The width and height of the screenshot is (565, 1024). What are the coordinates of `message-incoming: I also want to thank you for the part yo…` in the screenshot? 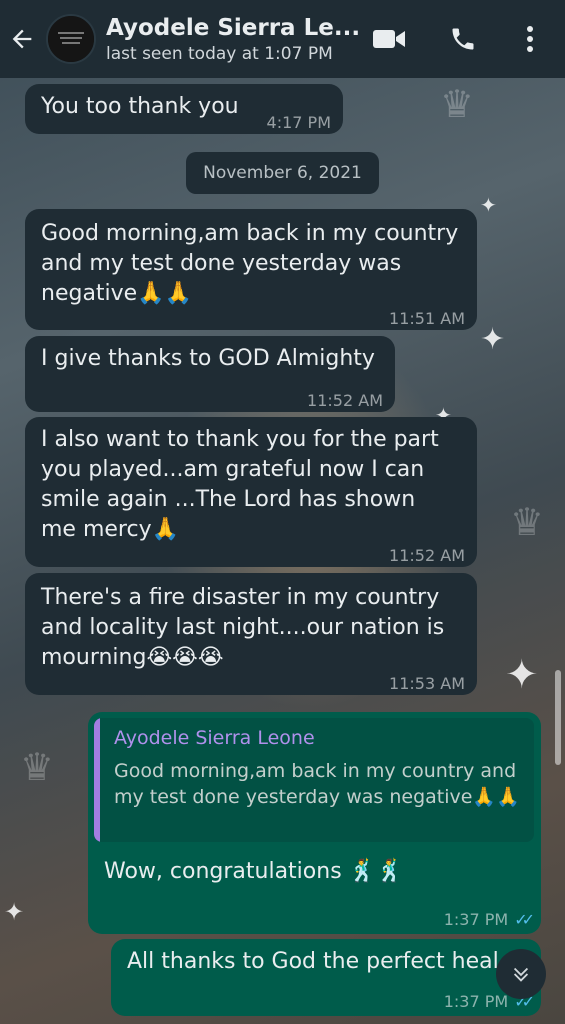 It's located at (251, 492).